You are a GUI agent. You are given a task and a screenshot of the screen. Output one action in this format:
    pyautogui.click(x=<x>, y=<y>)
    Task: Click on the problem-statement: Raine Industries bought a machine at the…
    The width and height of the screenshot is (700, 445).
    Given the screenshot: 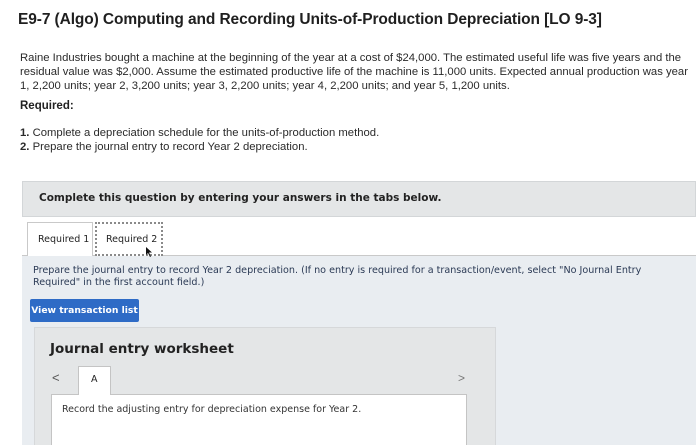 What is the action you would take?
    pyautogui.click(x=354, y=72)
    